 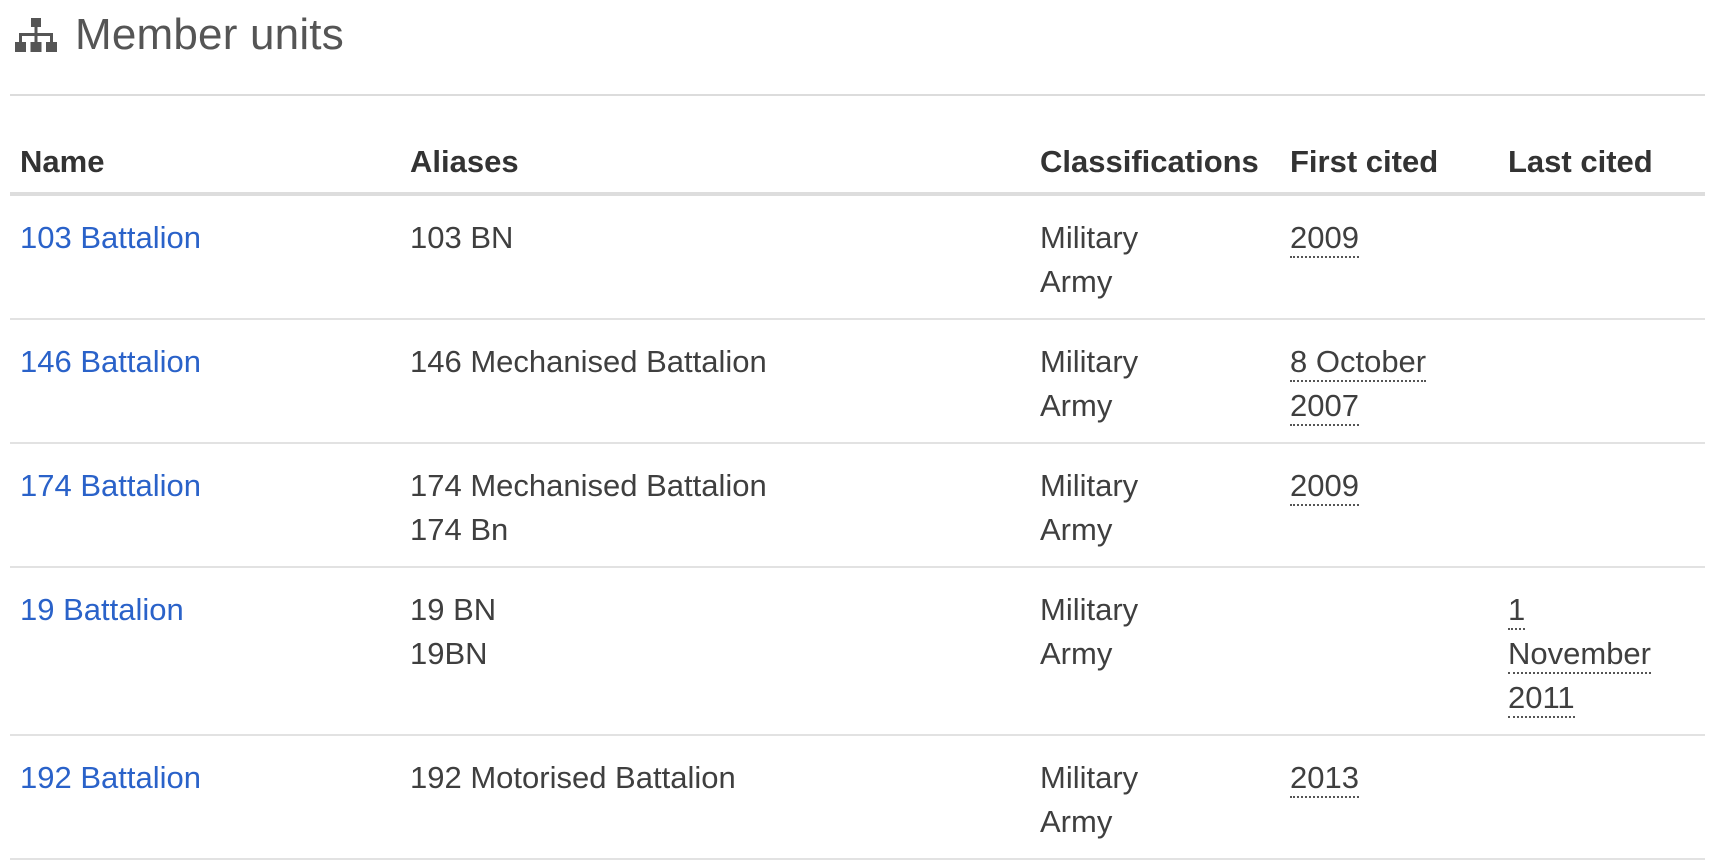 What do you see at coordinates (1601, 168) in the screenshot?
I see `column-header-last-cited: Last cited` at bounding box center [1601, 168].